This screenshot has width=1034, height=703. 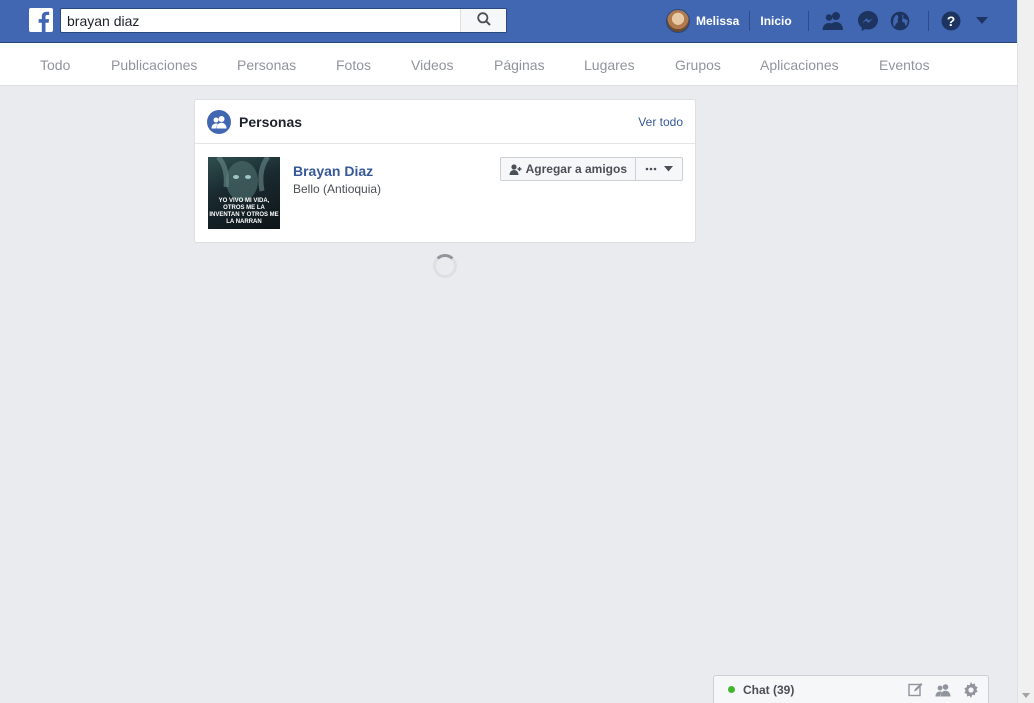 I want to click on chat-actions, so click(x=943, y=690).